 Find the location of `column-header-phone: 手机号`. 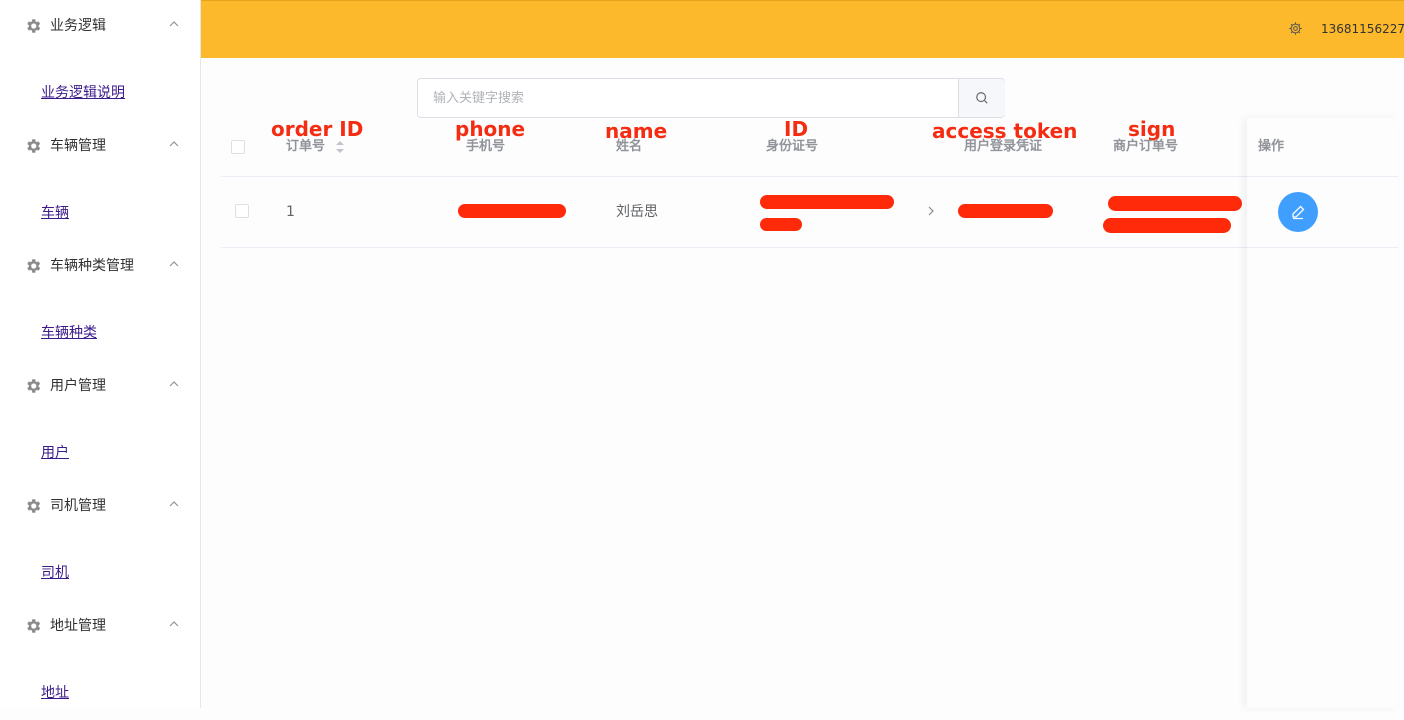

column-header-phone: 手机号 is located at coordinates (486, 146).